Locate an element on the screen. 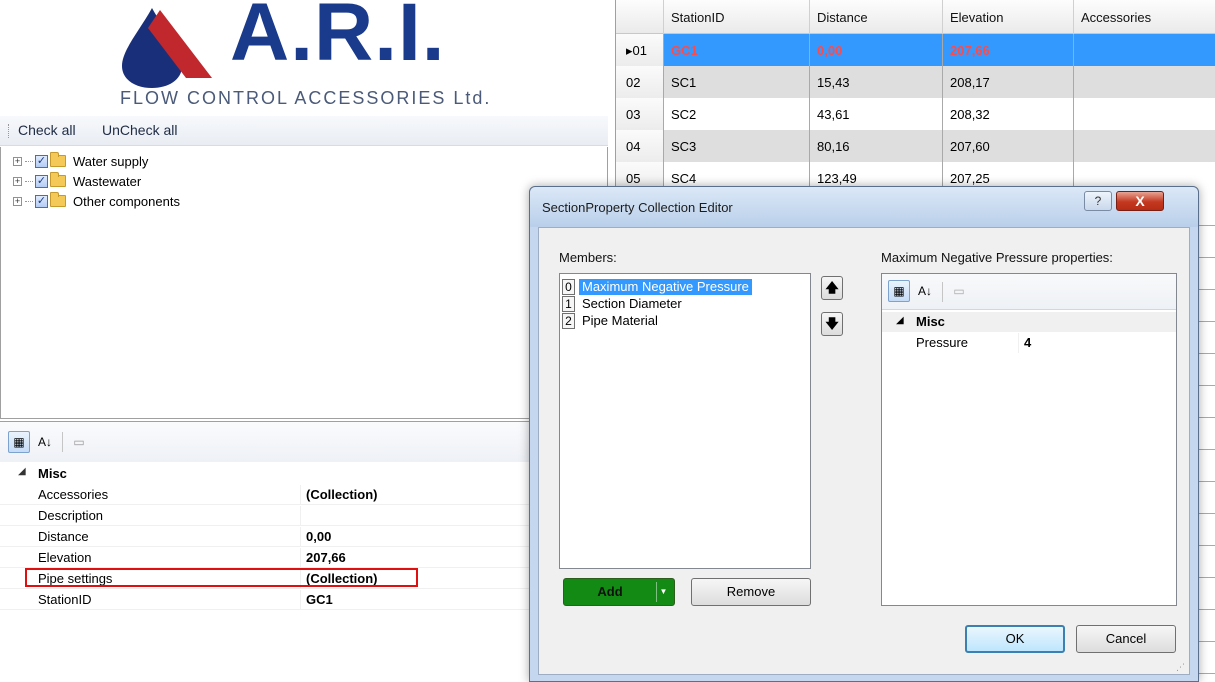 The image size is (1215, 682). property-value: 4 is located at coordinates (1027, 342).